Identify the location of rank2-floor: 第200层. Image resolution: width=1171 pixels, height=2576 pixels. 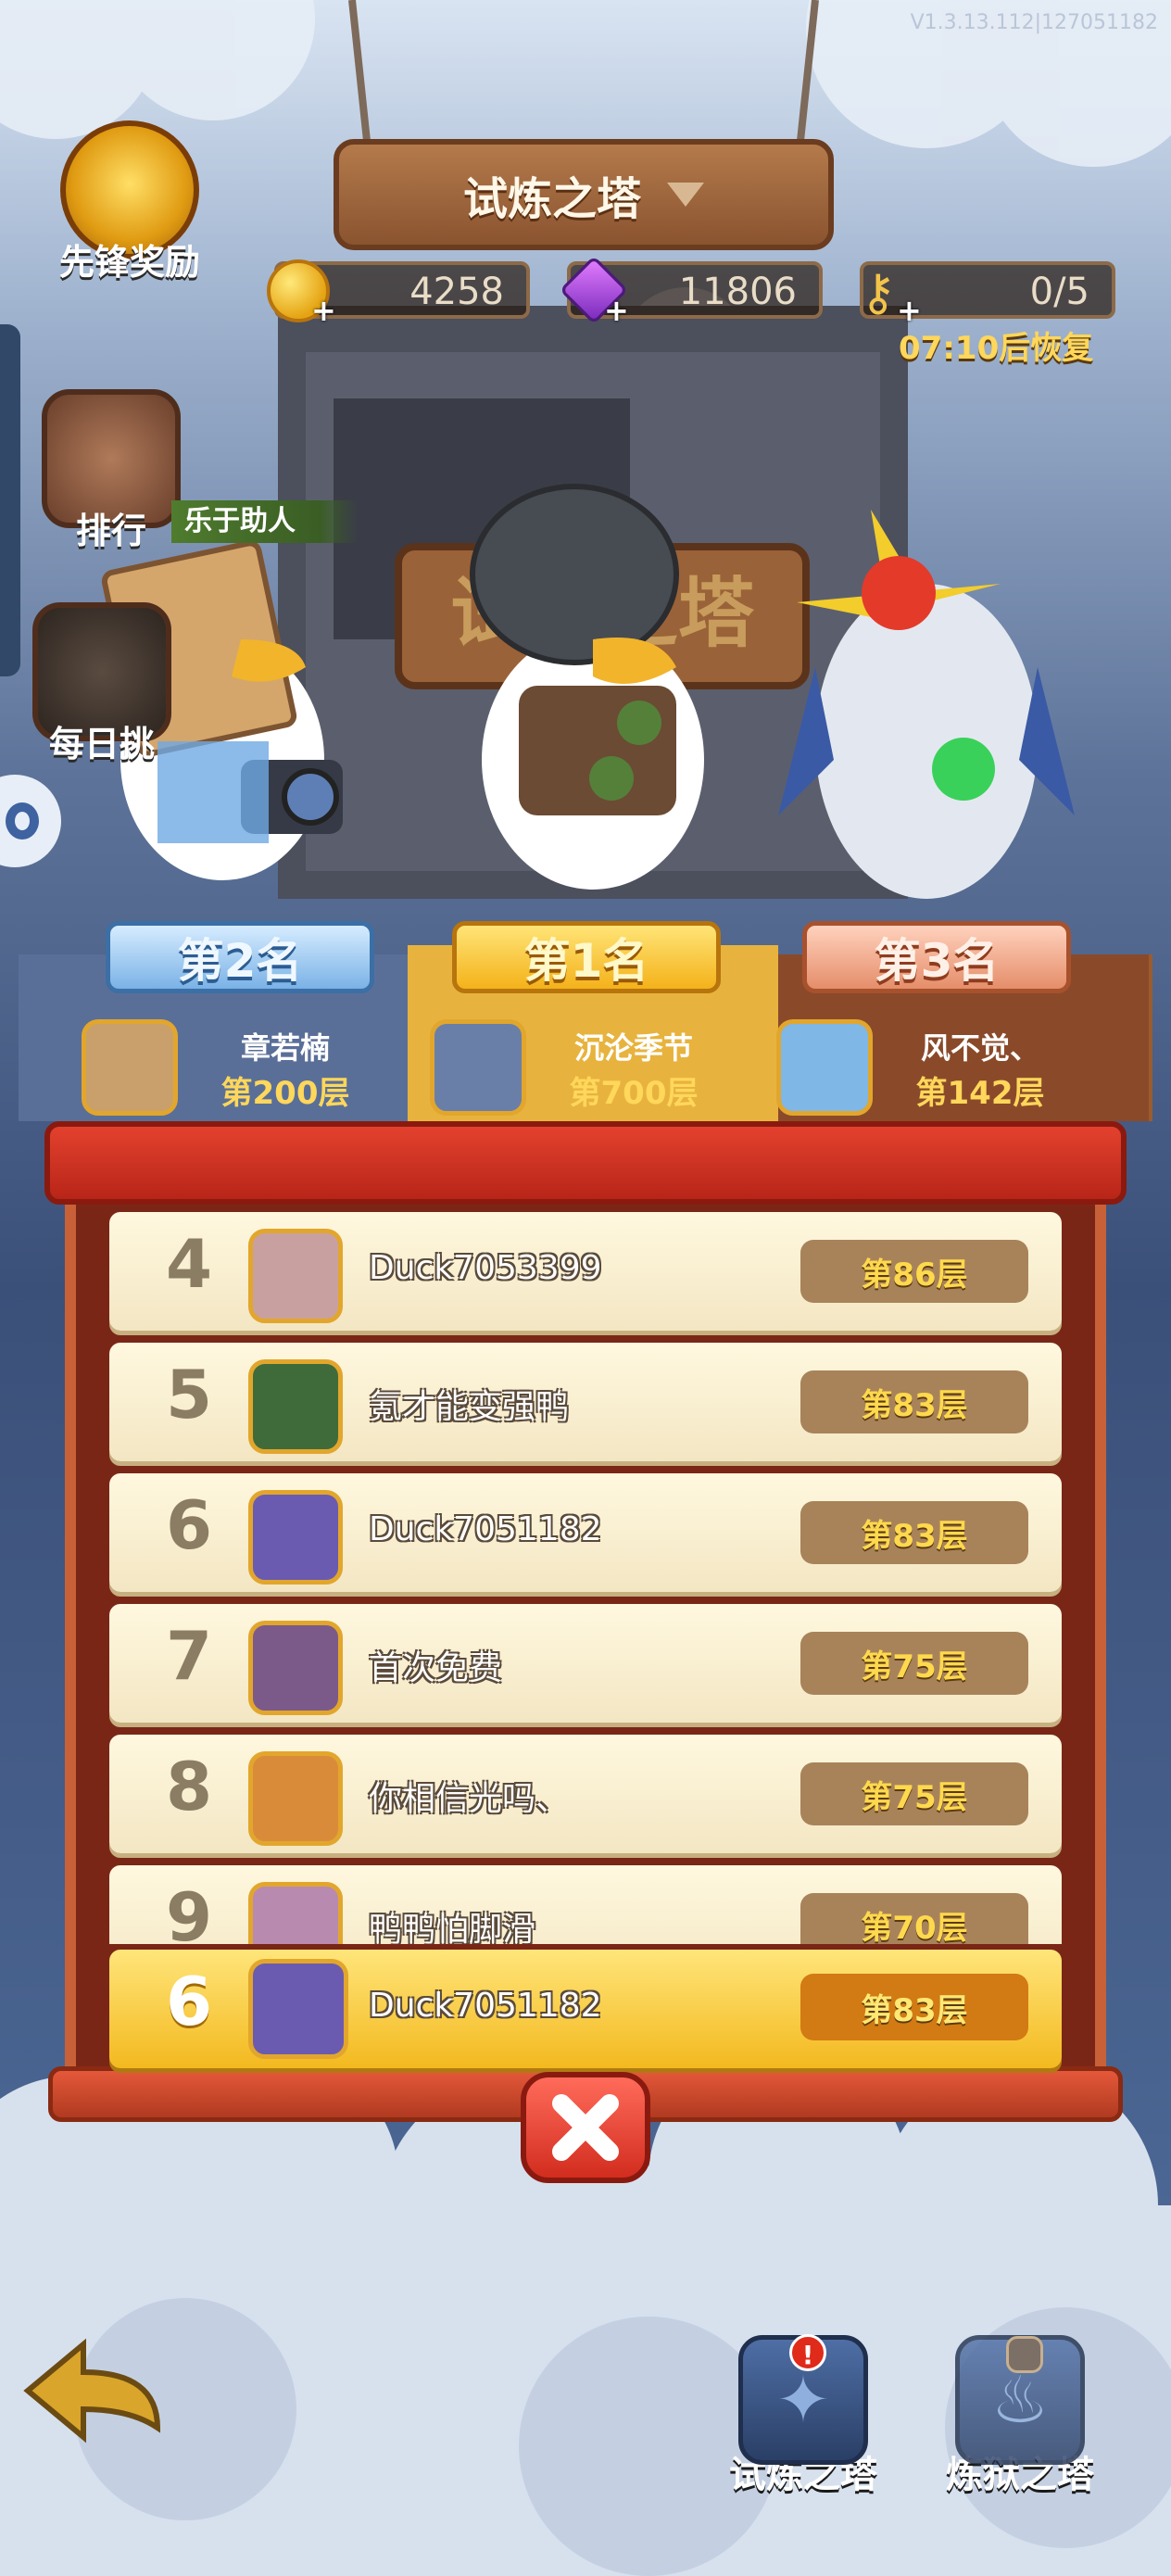
(285, 1093).